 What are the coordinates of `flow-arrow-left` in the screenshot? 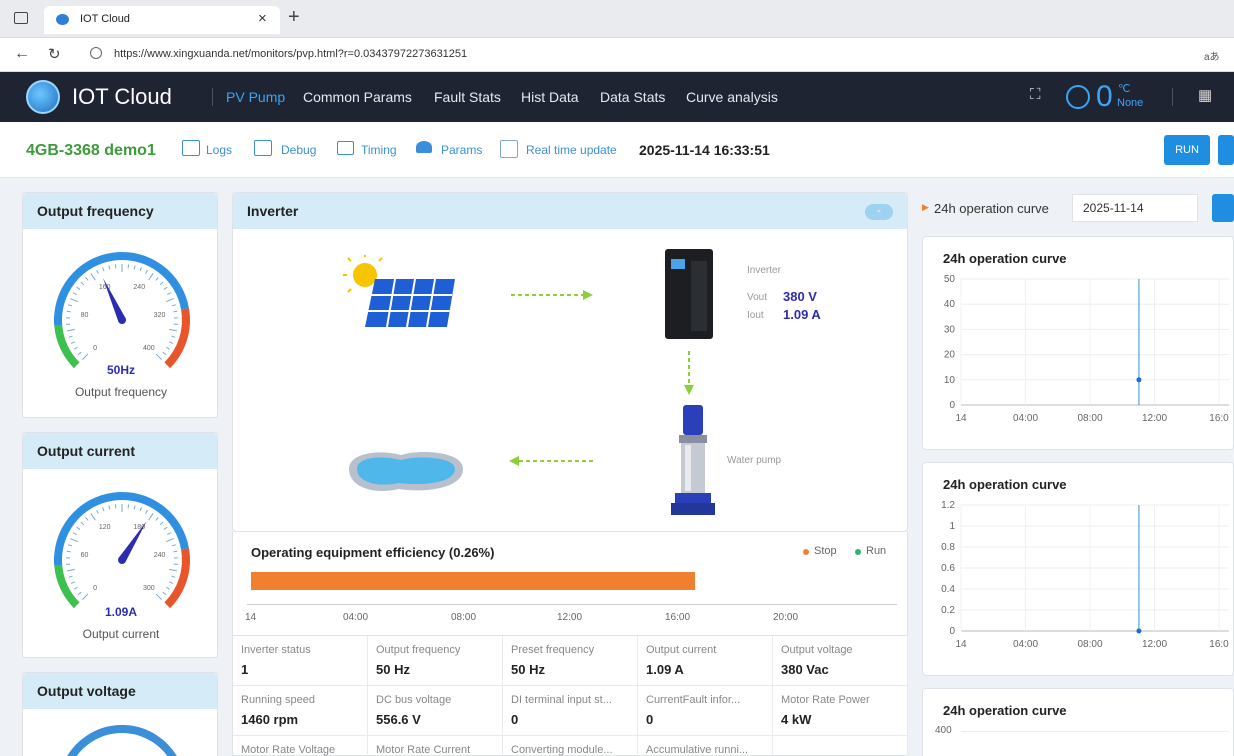 It's located at (552, 461).